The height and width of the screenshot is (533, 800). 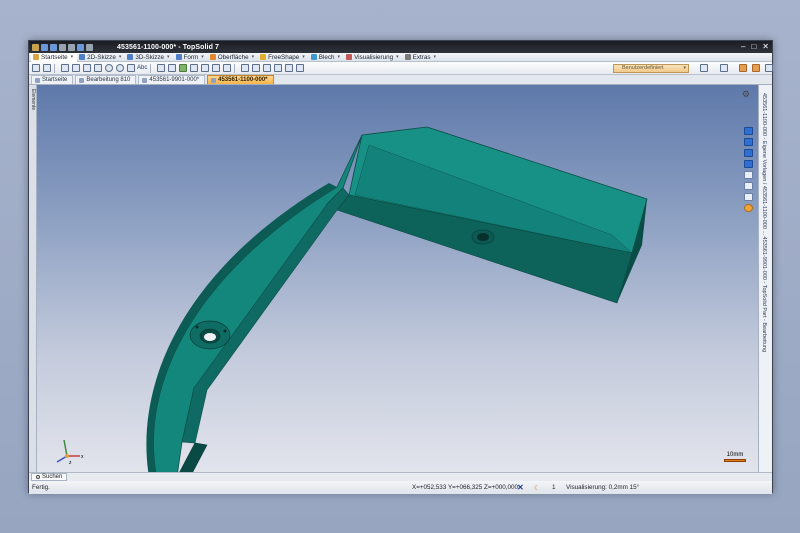 I want to click on cursor-coordinates: X=+052,533 Y=+066,325 Z=+000,000, so click(x=465, y=487).